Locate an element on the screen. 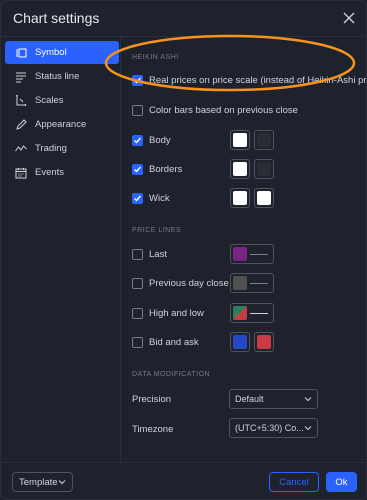  sidebar-item-scales: Scales is located at coordinates (62, 100).